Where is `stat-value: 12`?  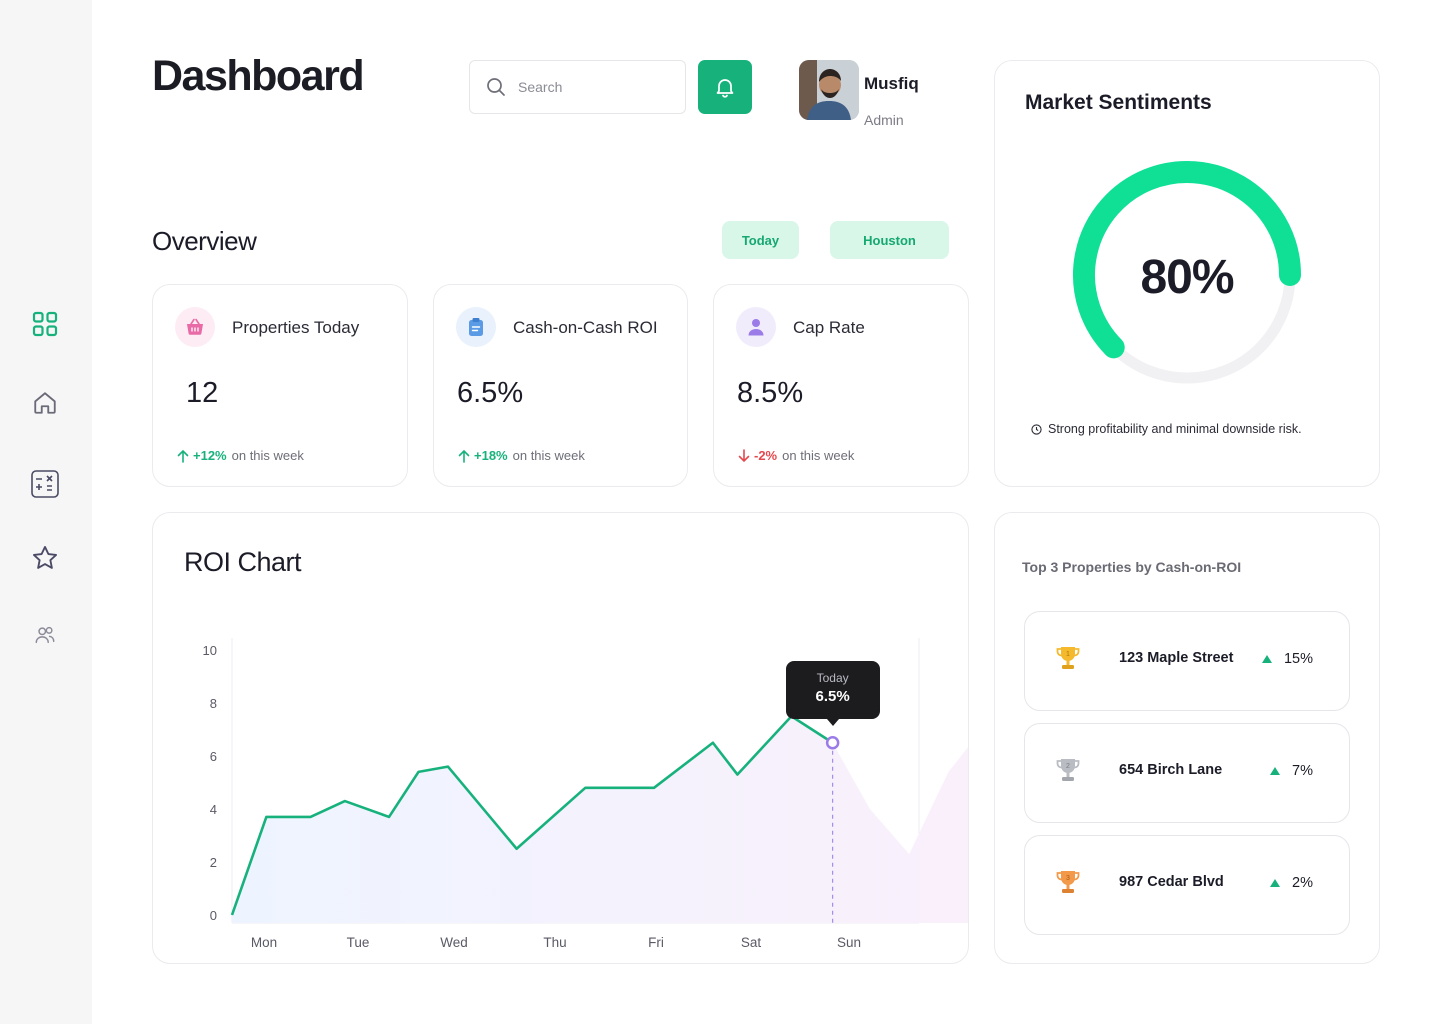
stat-value: 12 is located at coordinates (202, 393).